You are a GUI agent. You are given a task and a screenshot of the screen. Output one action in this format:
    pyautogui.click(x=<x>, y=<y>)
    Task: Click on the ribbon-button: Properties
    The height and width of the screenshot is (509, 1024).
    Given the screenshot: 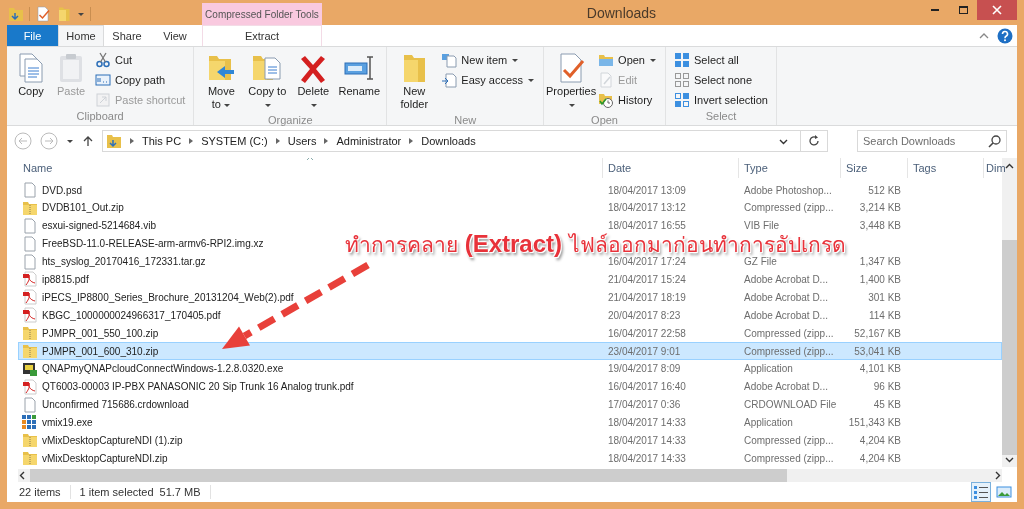 What is the action you would take?
    pyautogui.click(x=571, y=81)
    